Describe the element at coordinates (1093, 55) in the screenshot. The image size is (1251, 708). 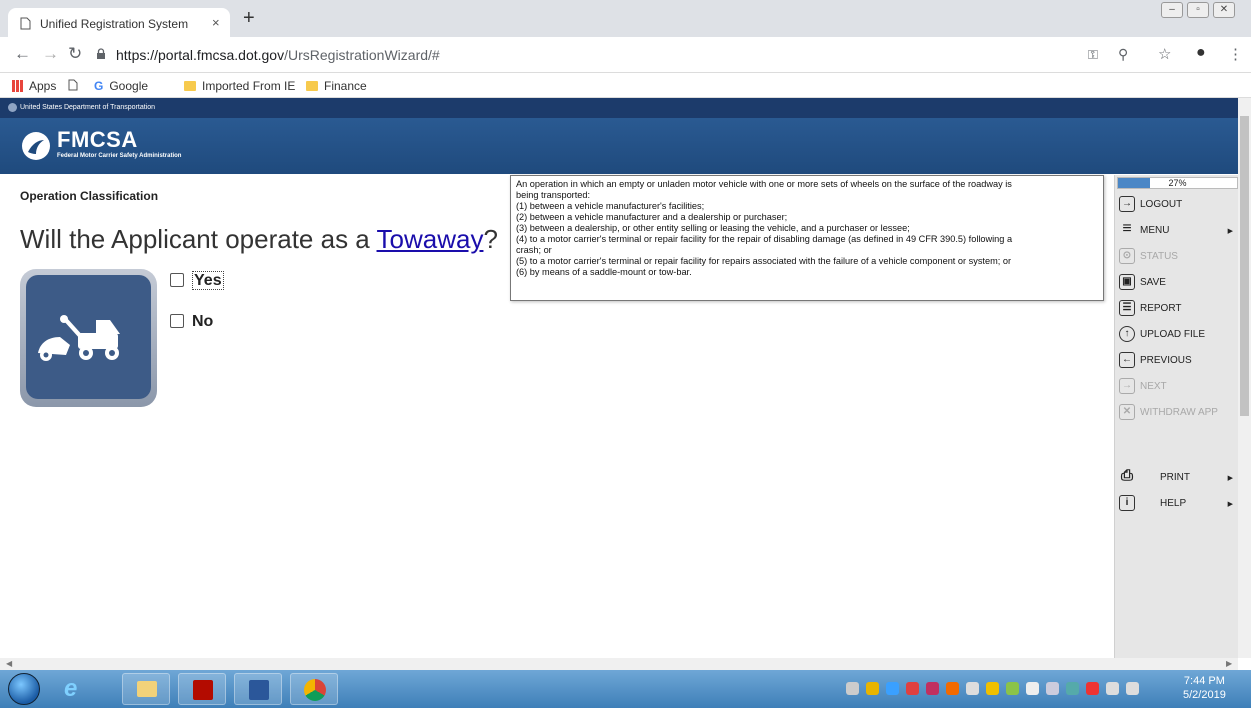
I see `key-icon: ⚿` at that location.